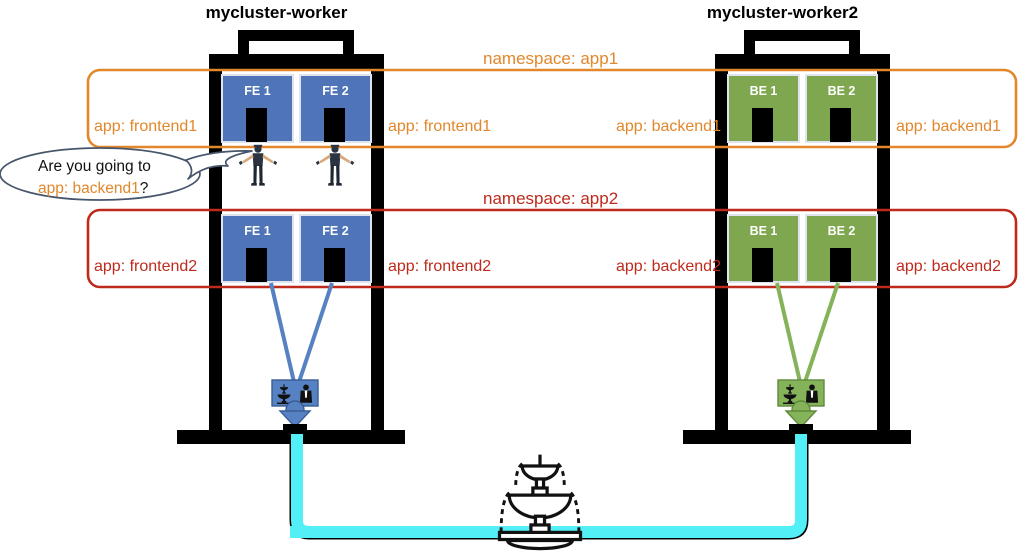  I want to click on pod-label-be2-app2: BE 2, so click(841, 231).